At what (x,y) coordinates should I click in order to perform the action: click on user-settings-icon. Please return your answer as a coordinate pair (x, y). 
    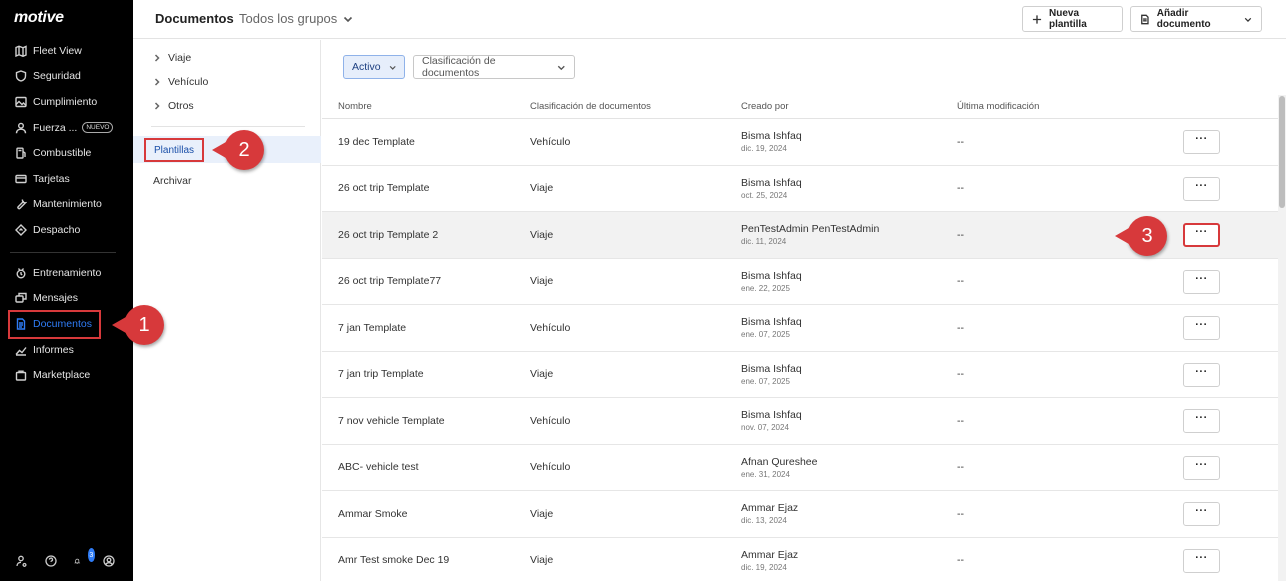
    Looking at the image, I should click on (22, 562).